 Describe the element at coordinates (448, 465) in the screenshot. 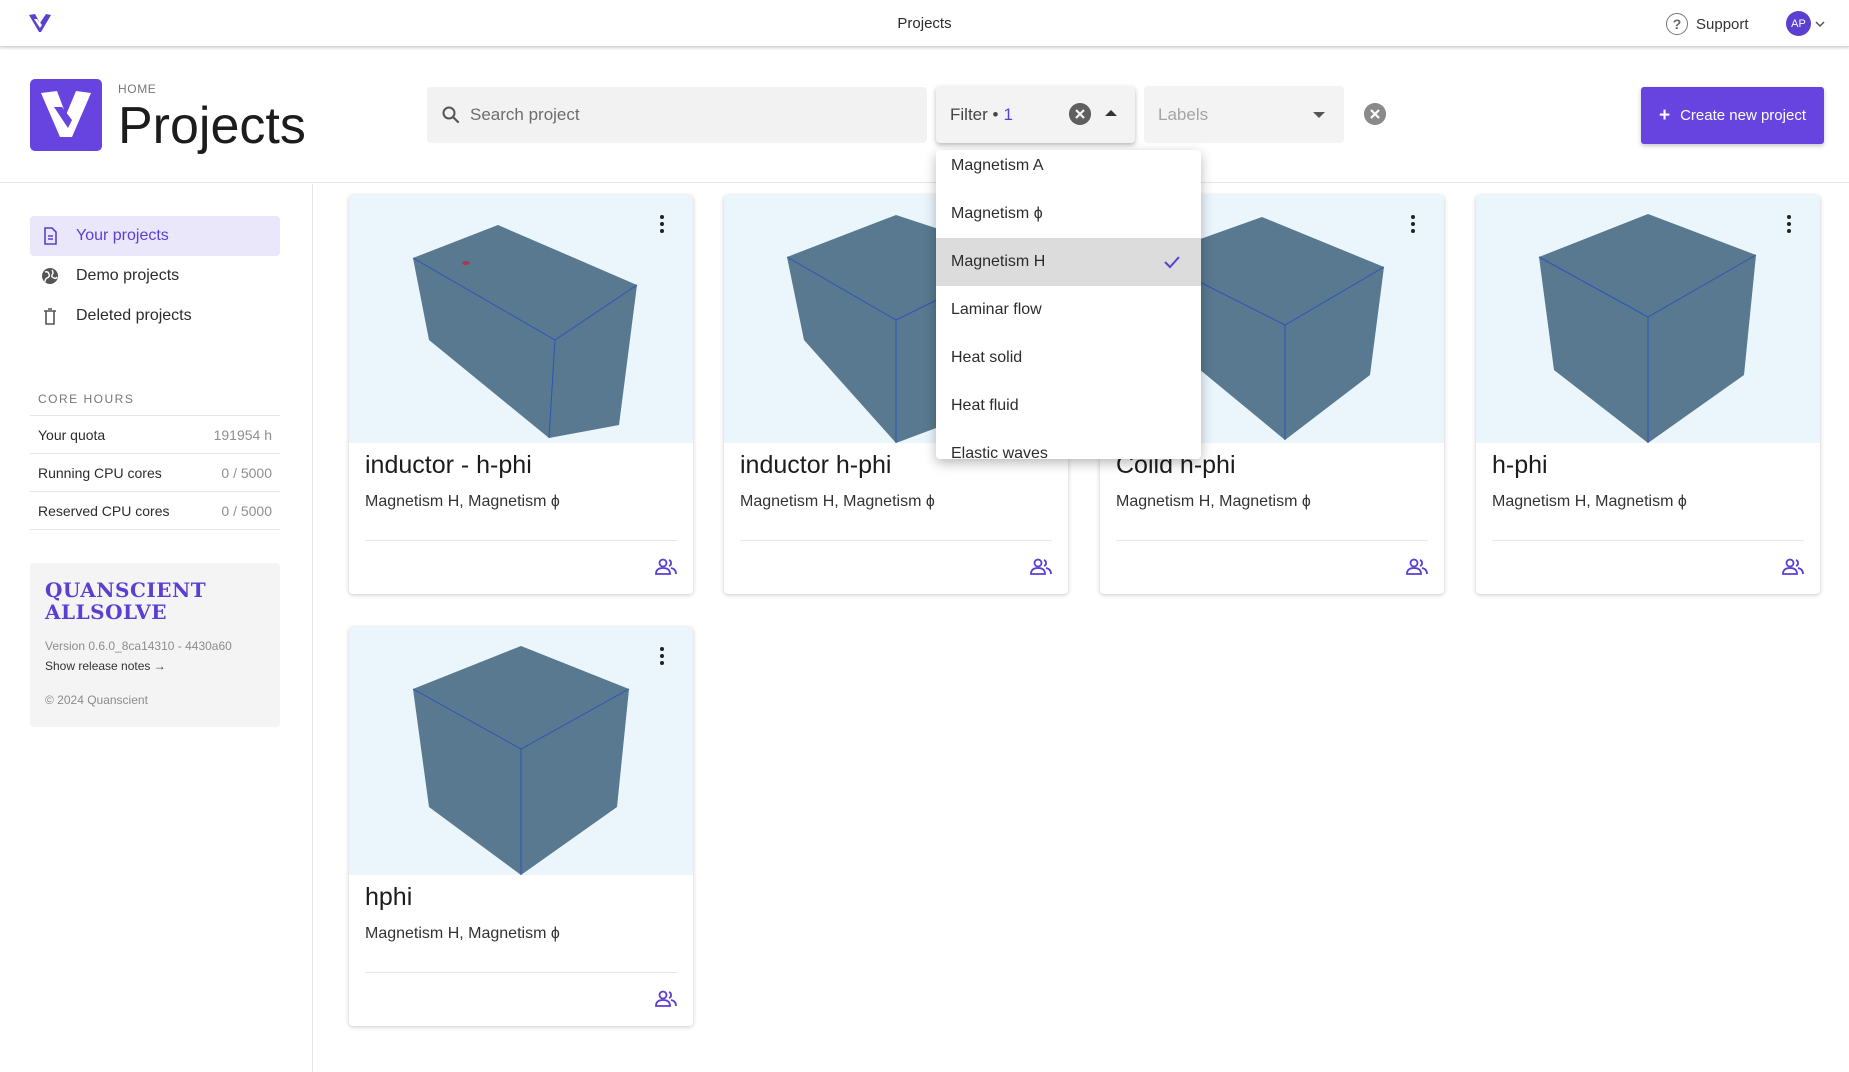

I see `project-name: inductor - h-phi` at that location.